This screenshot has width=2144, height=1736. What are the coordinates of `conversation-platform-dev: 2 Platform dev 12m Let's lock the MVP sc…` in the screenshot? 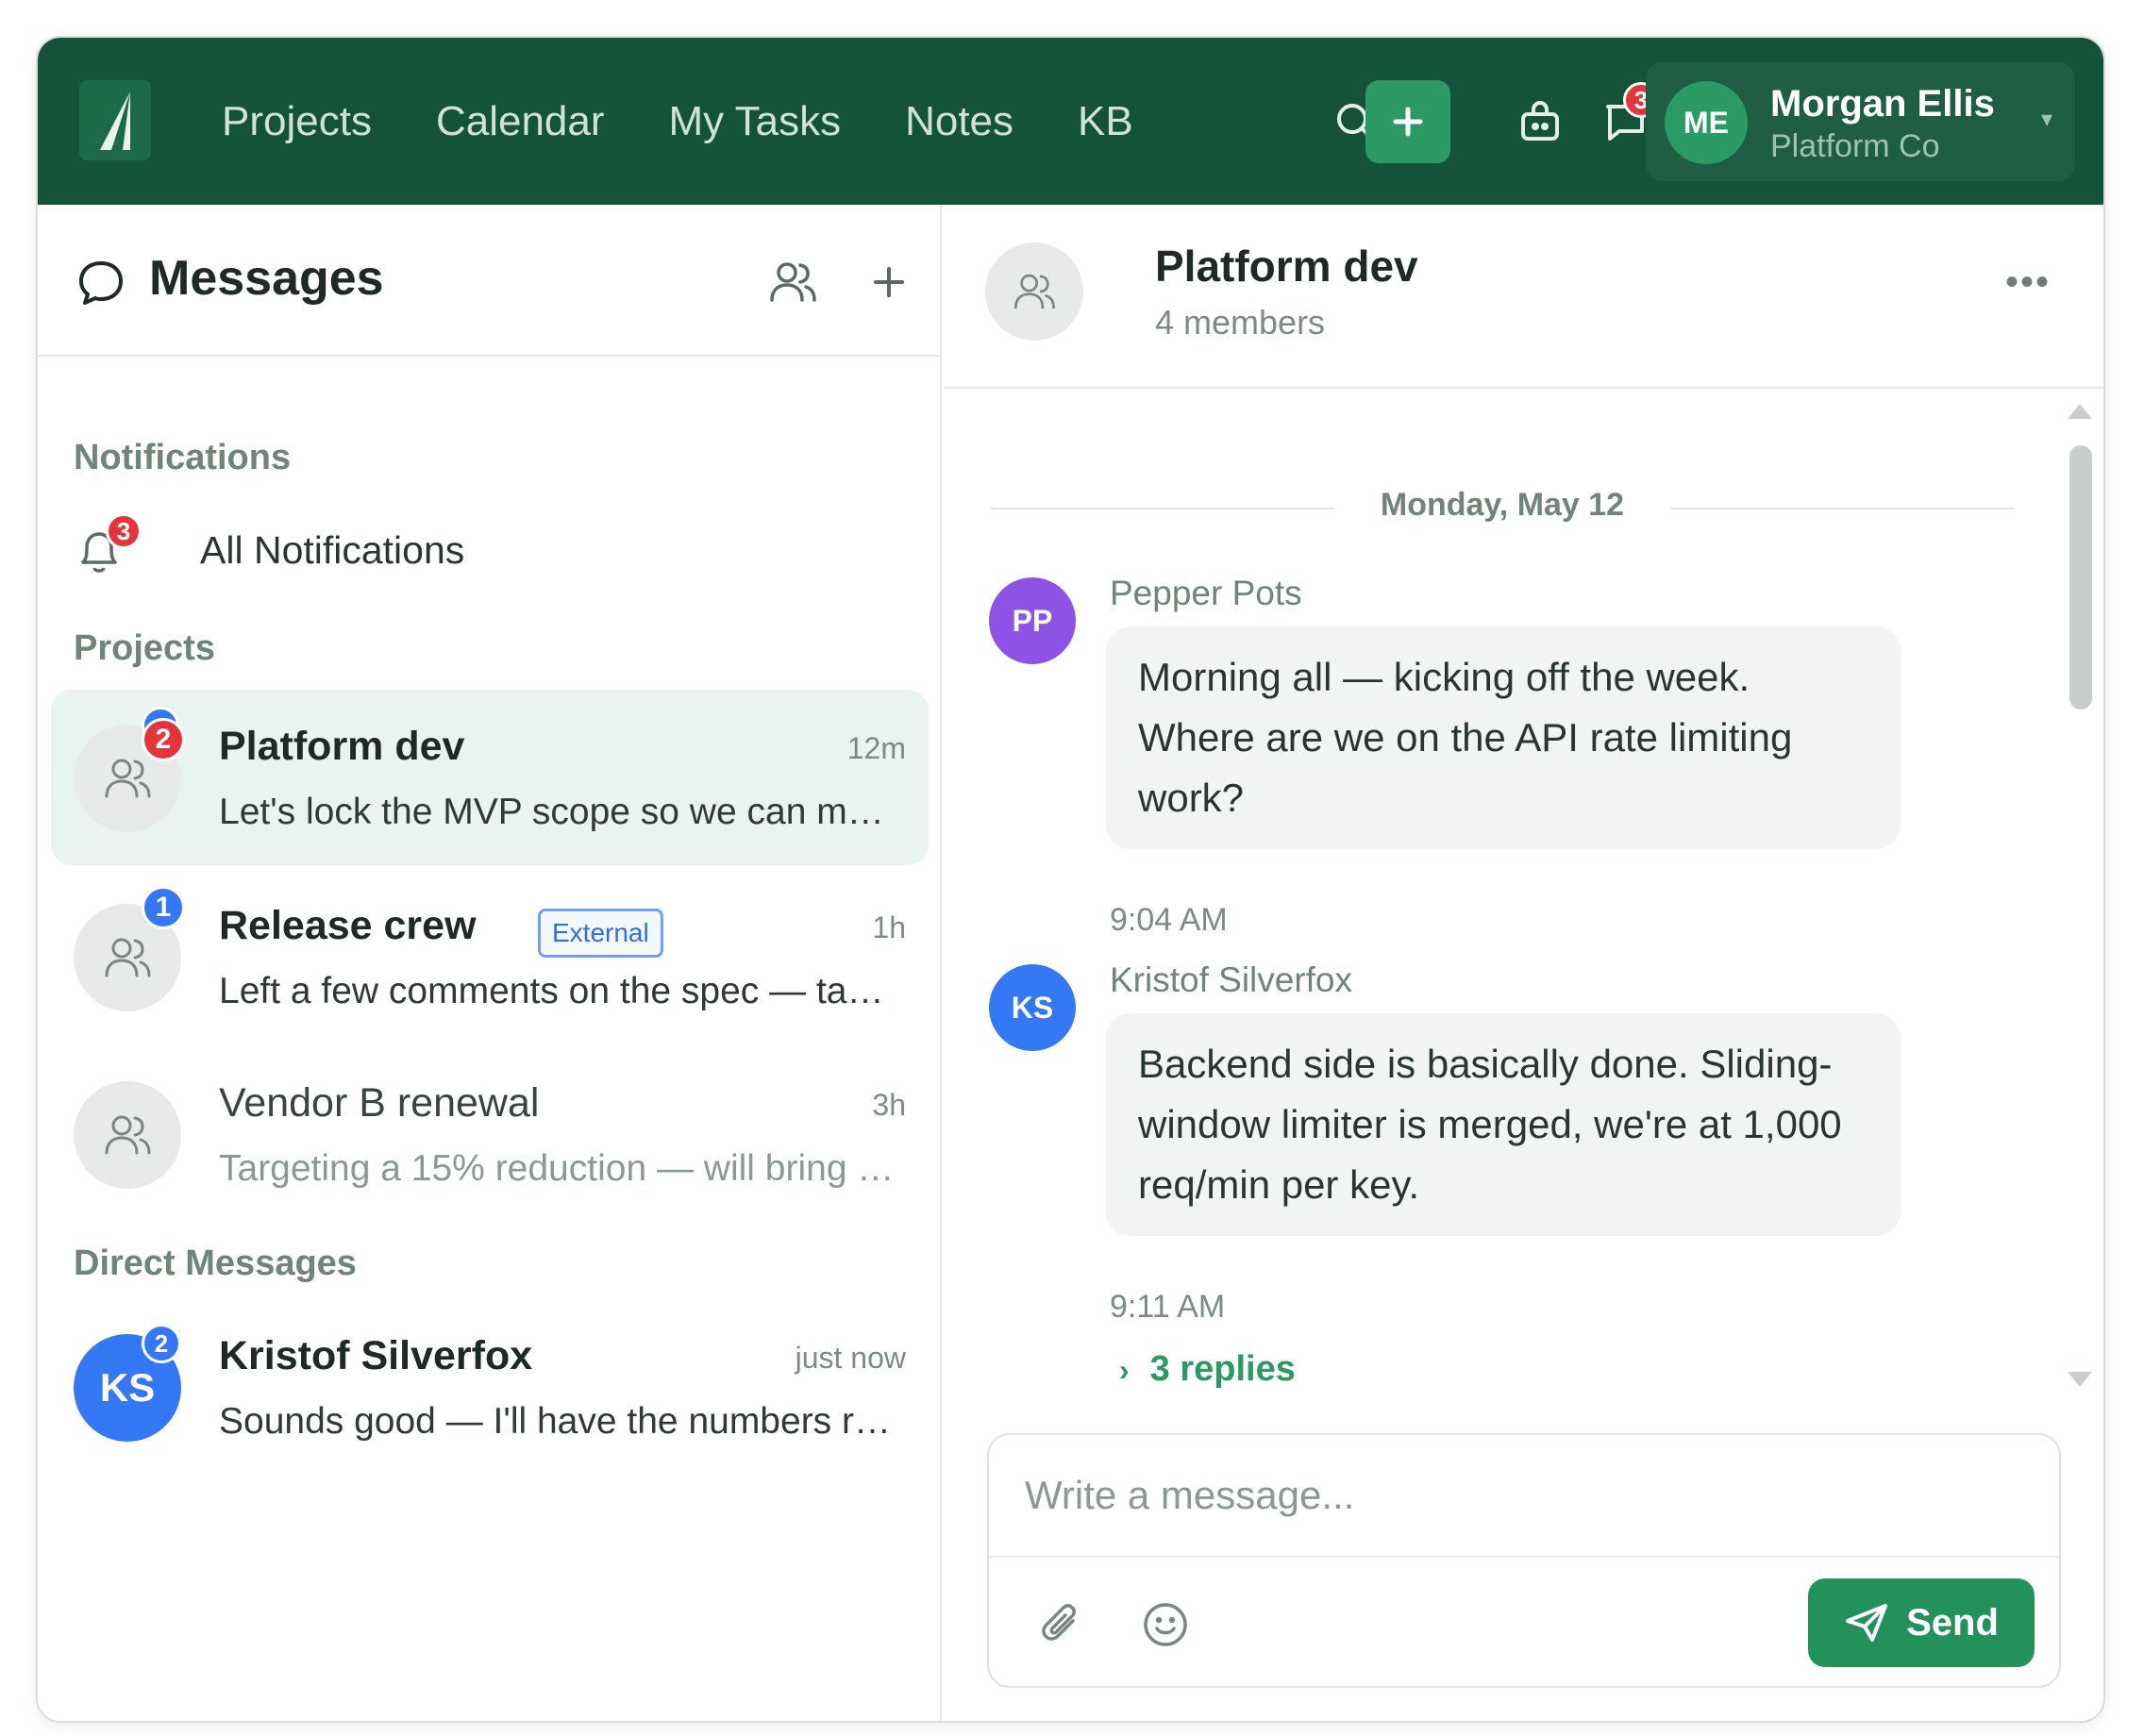 It's located at (490, 777).